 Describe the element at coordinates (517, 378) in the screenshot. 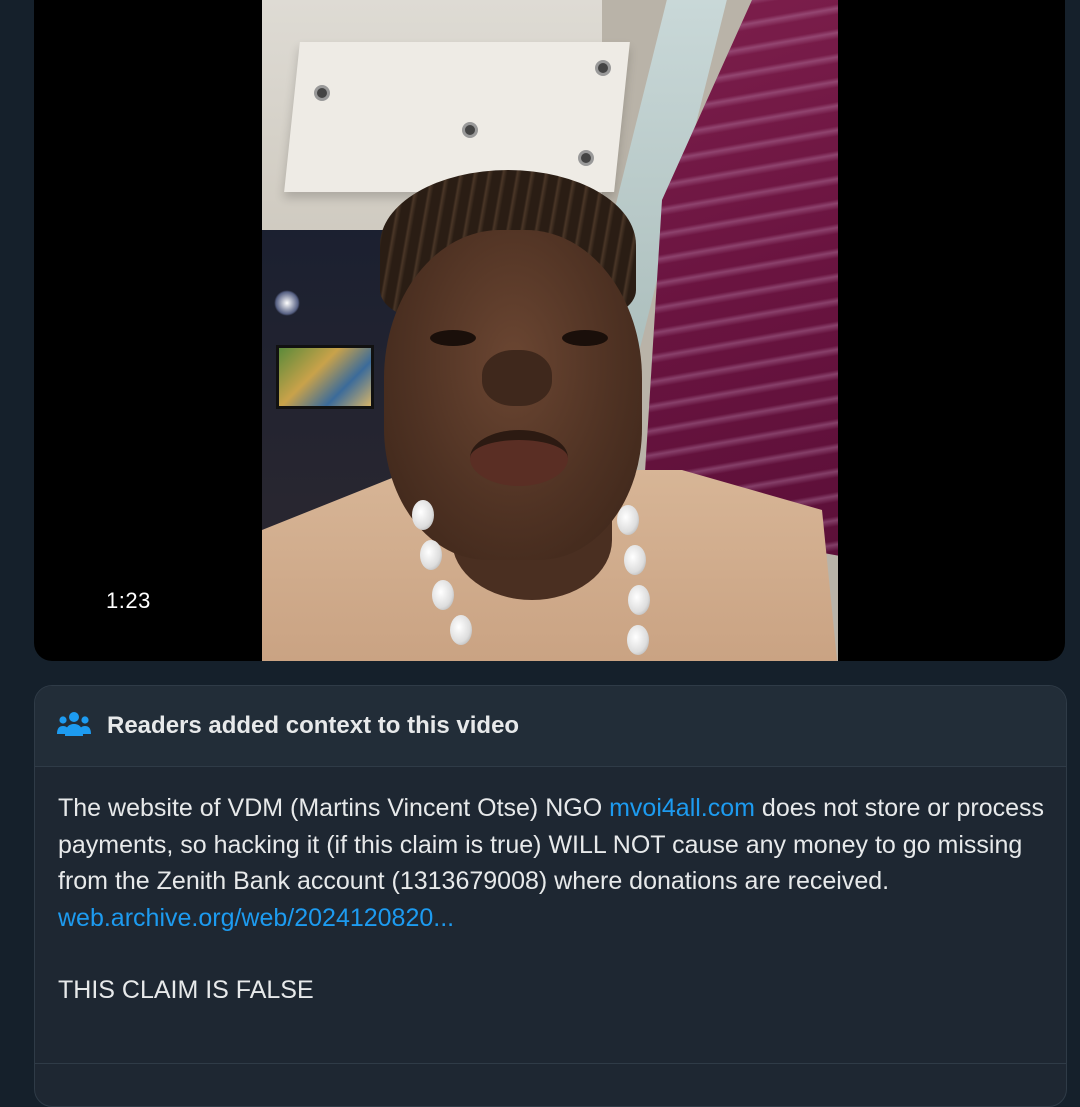

I see `person-nose` at that location.